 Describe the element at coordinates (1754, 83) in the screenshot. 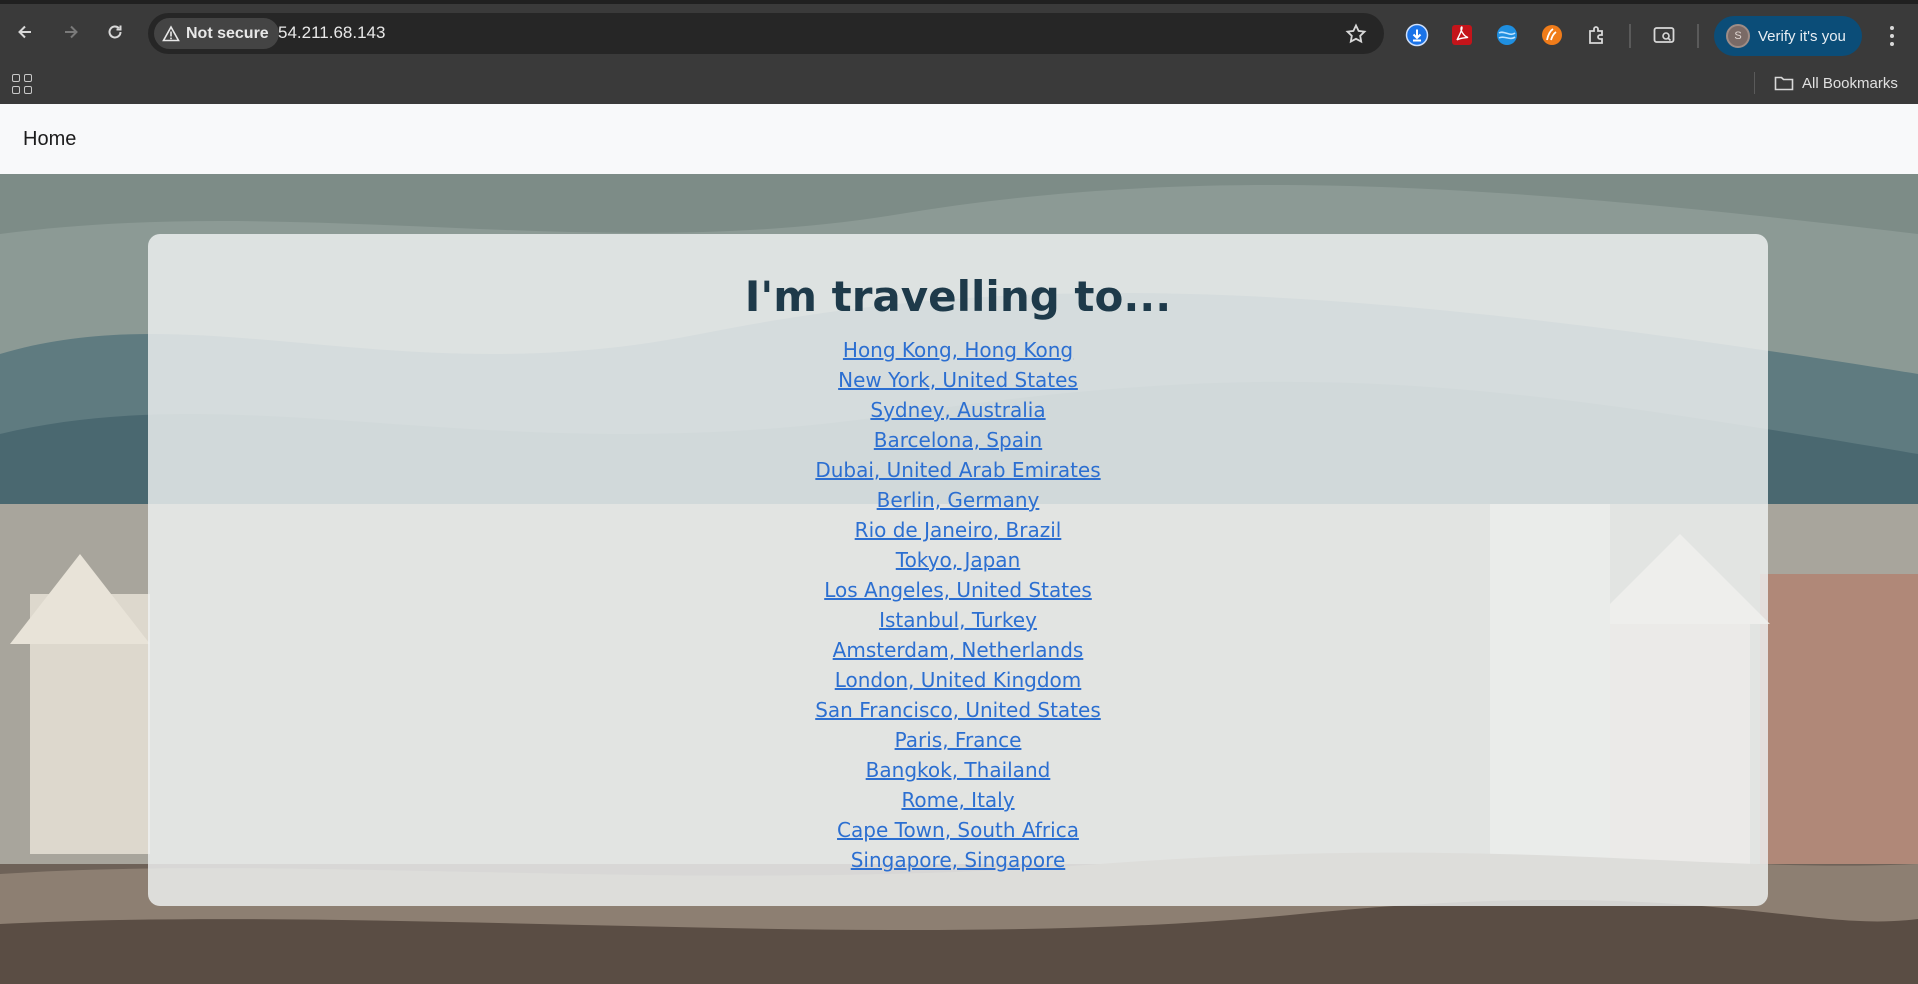

I see `bookmarks-divider` at that location.